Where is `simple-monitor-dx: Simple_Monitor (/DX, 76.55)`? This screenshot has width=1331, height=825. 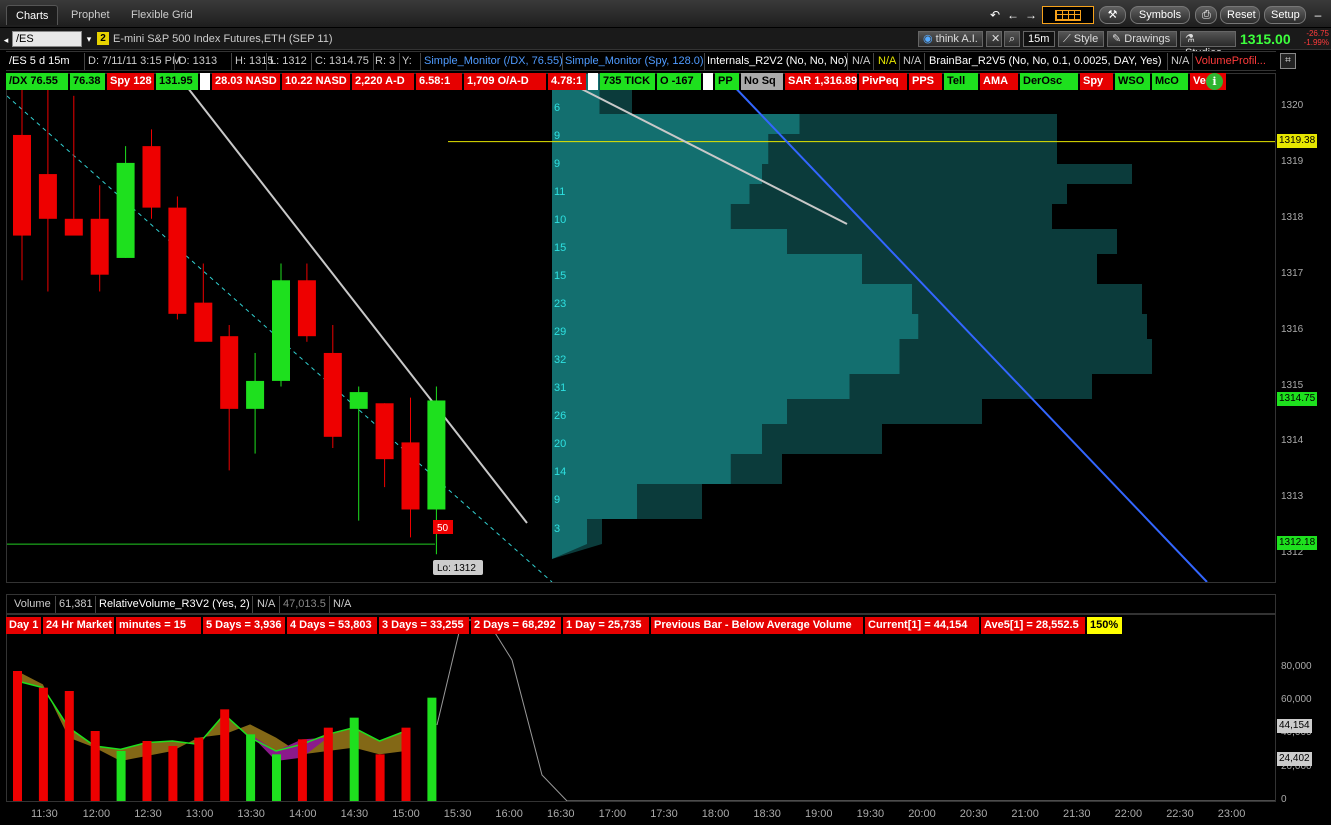
simple-monitor-dx: Simple_Monitor (/DX, 76.55) is located at coordinates (493, 61).